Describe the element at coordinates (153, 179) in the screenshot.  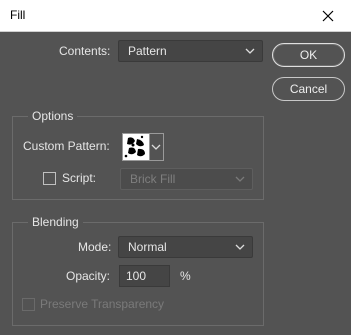
I see `script-select-value: Brick Fill` at that location.